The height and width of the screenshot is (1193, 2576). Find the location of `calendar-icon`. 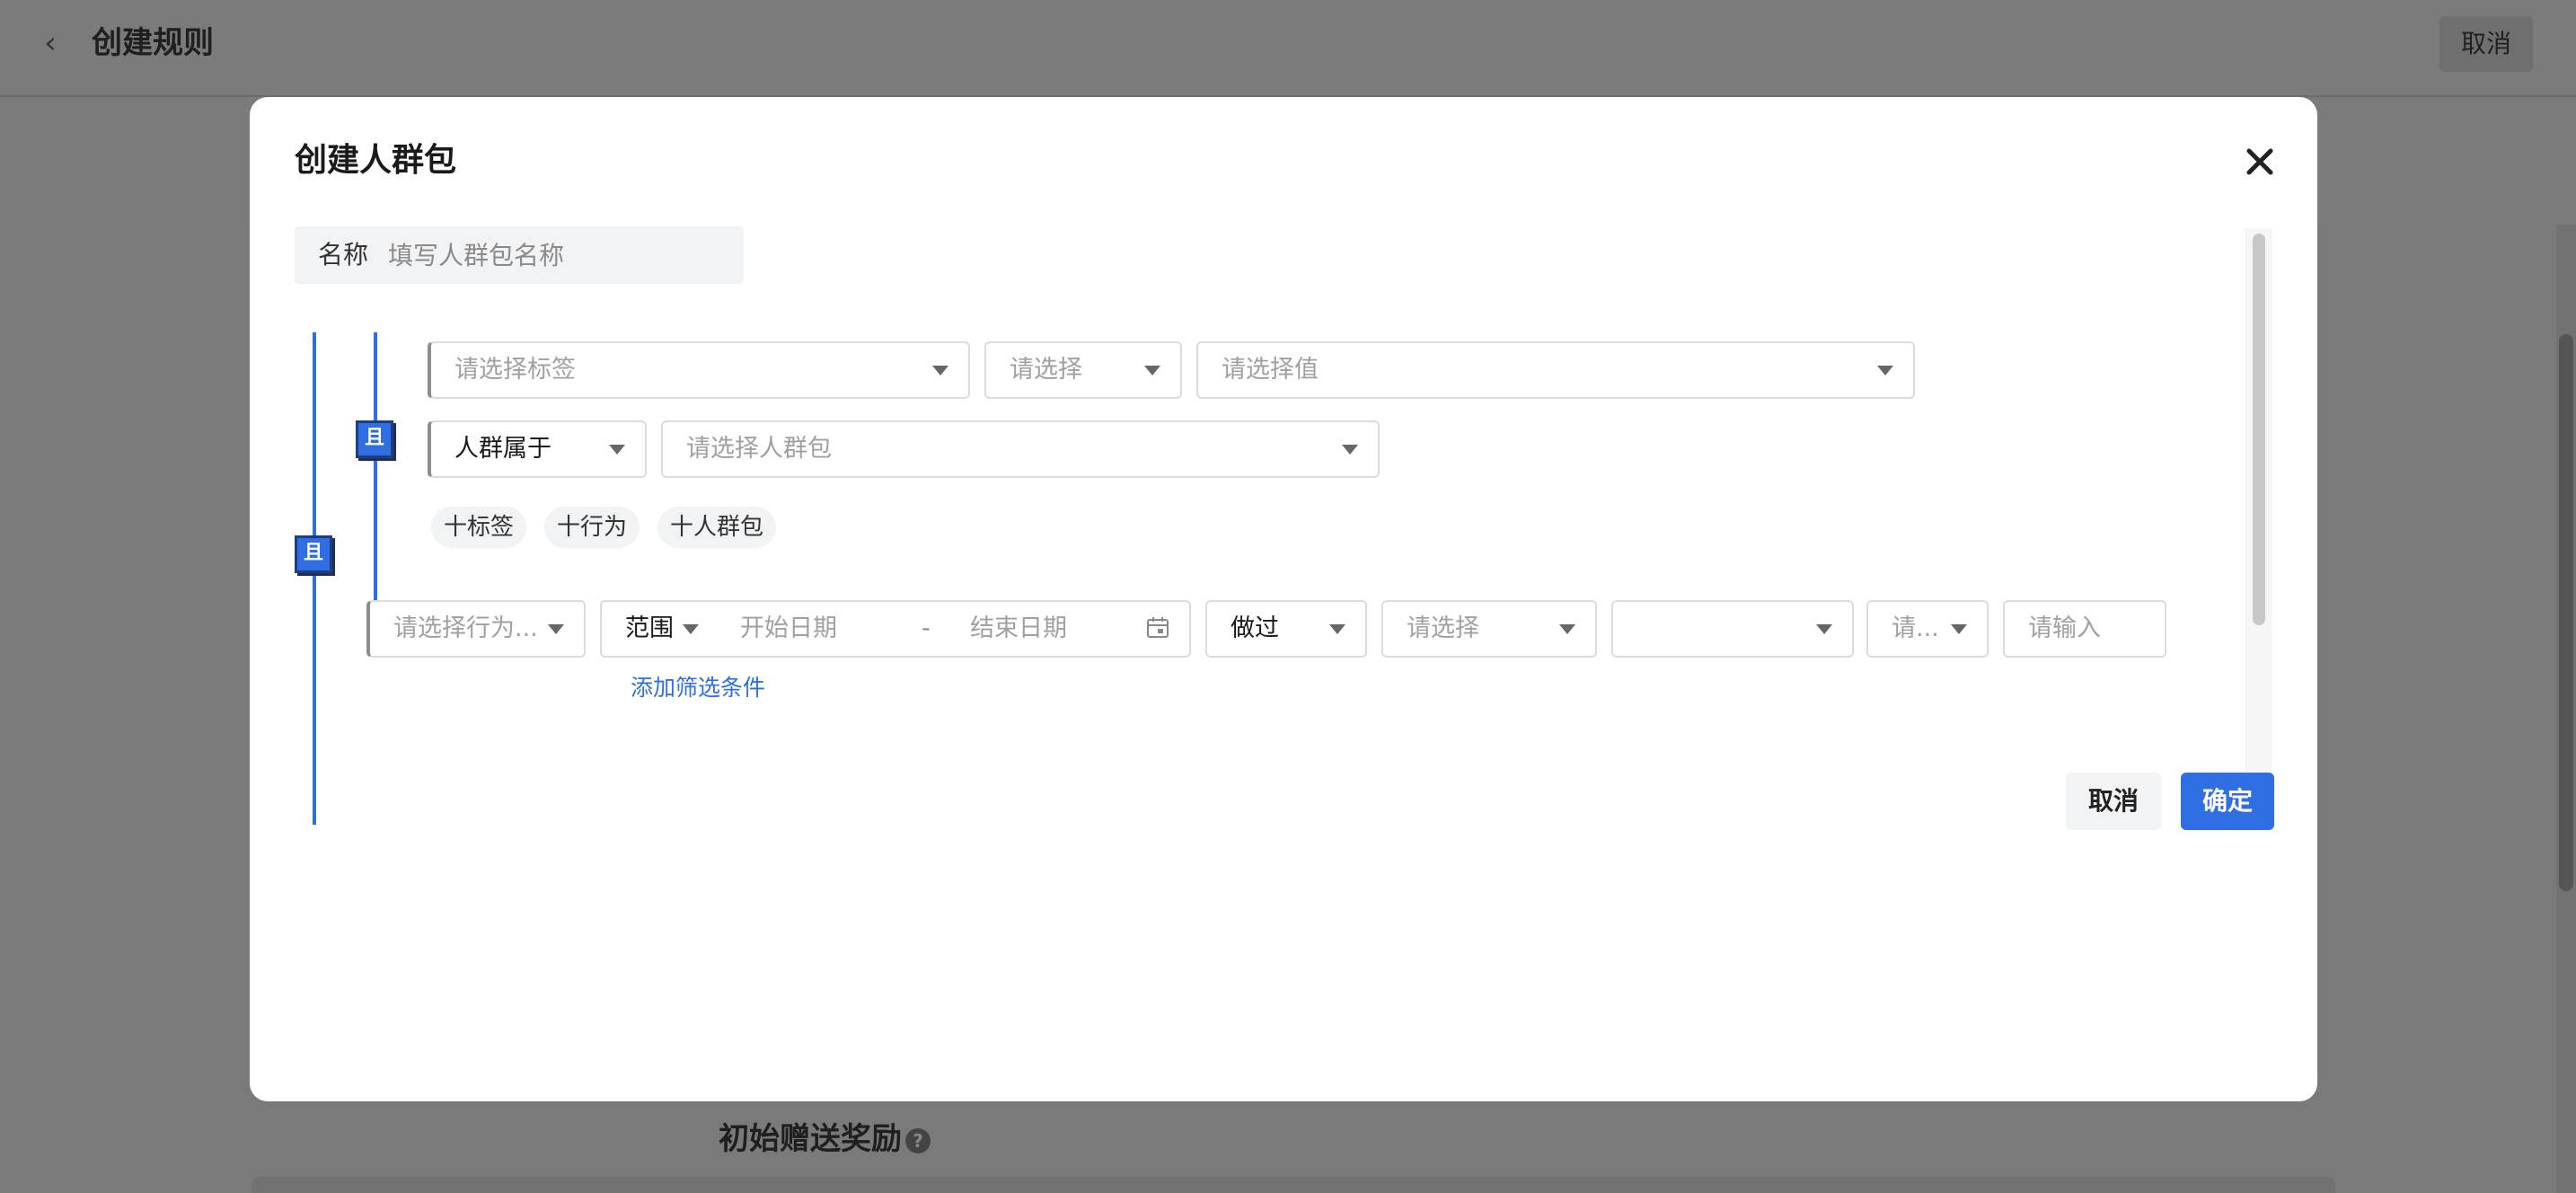

calendar-icon is located at coordinates (1157, 628).